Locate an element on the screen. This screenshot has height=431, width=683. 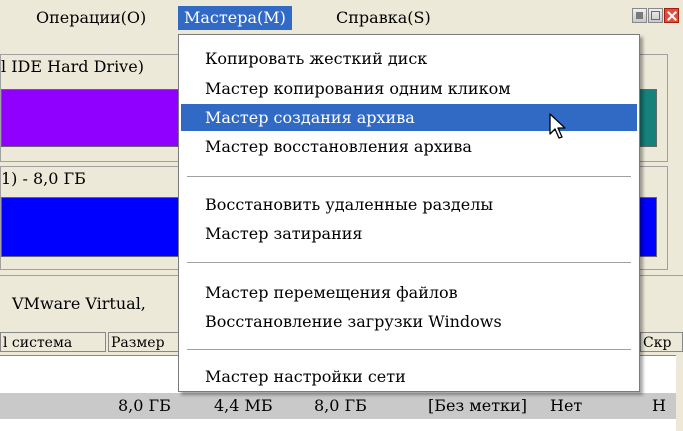
menu-wizards: Мастера(M) is located at coordinates (235, 18).